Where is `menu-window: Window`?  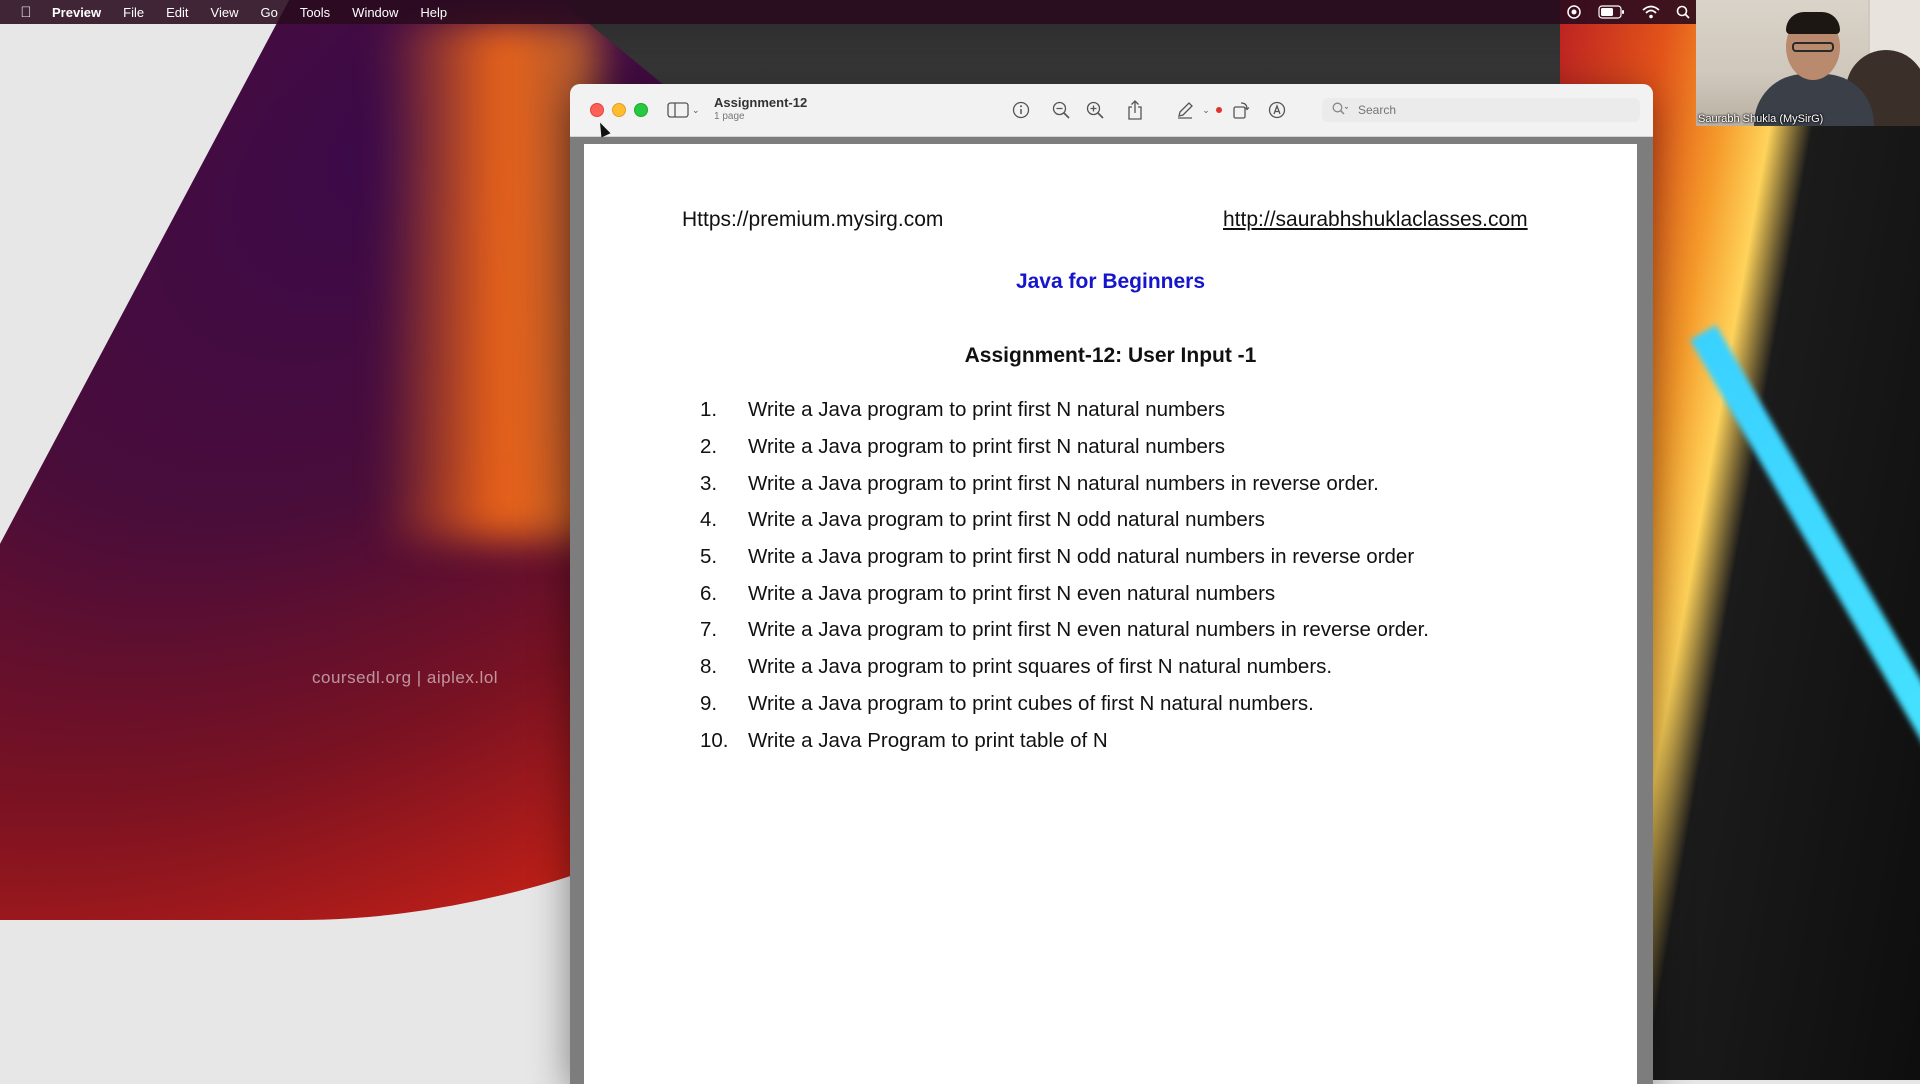 menu-window: Window is located at coordinates (375, 12).